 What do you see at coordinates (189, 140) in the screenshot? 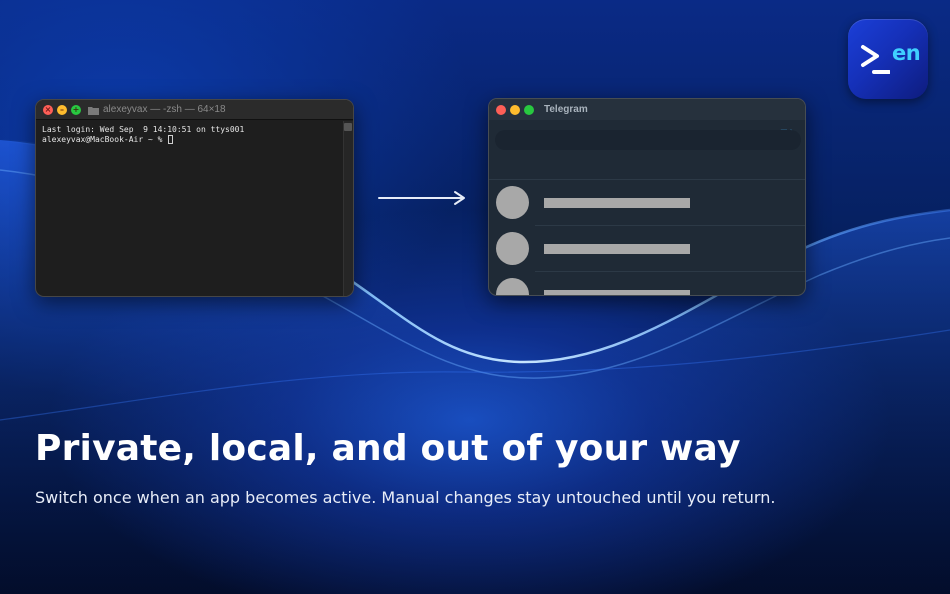
I see `terminal-prompt-line: alexeyvax@MacBook-Air ~ %` at bounding box center [189, 140].